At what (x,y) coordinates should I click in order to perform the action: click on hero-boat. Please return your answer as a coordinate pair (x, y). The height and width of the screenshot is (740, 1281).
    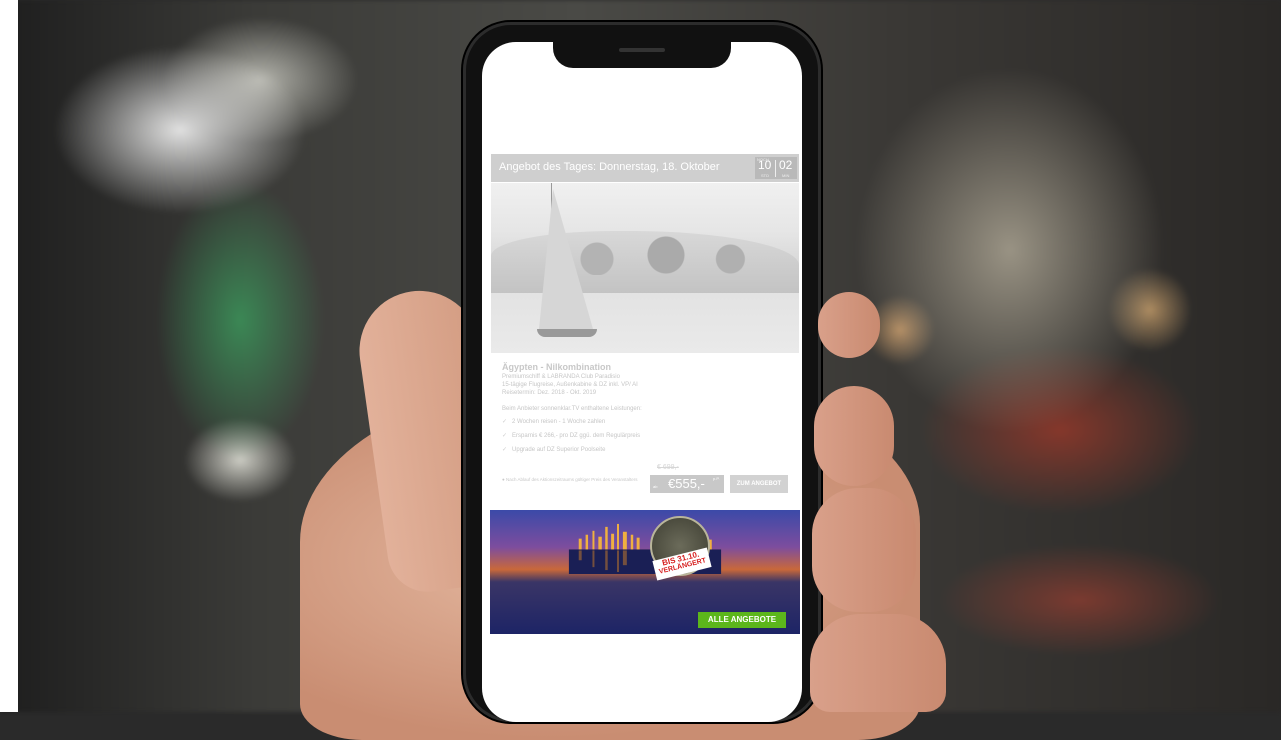
    Looking at the image, I should click on (567, 333).